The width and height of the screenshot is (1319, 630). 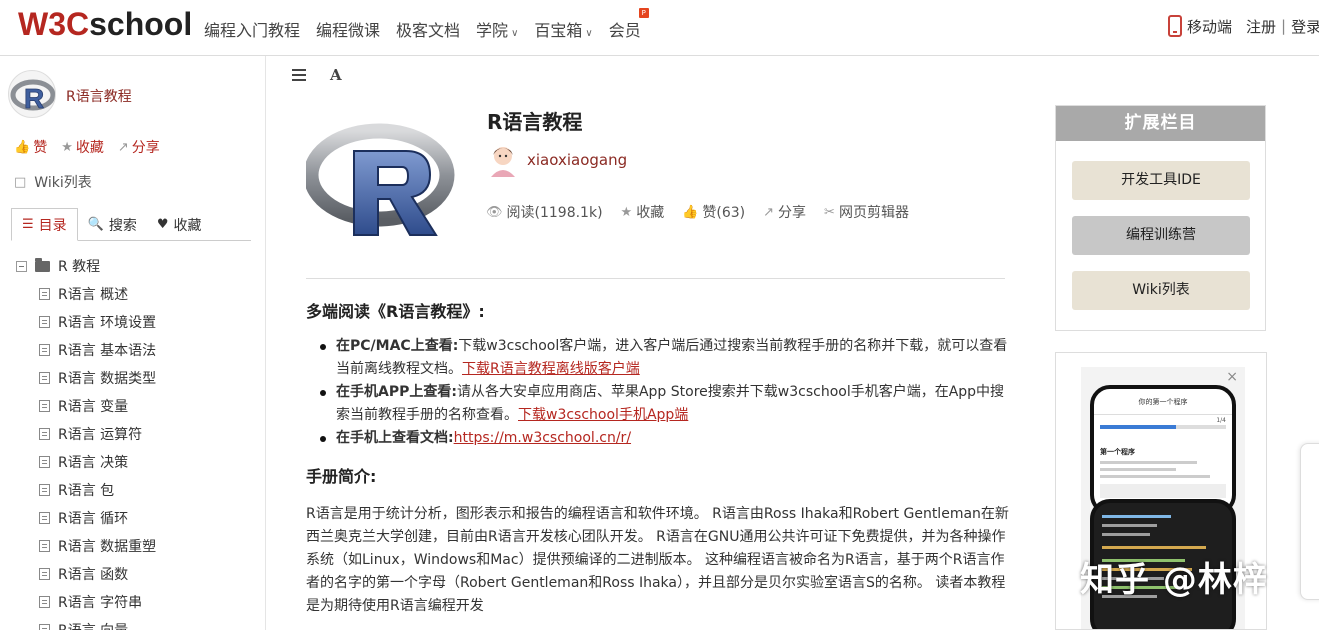 What do you see at coordinates (317, 75) in the screenshot?
I see `content-toolbar: A` at bounding box center [317, 75].